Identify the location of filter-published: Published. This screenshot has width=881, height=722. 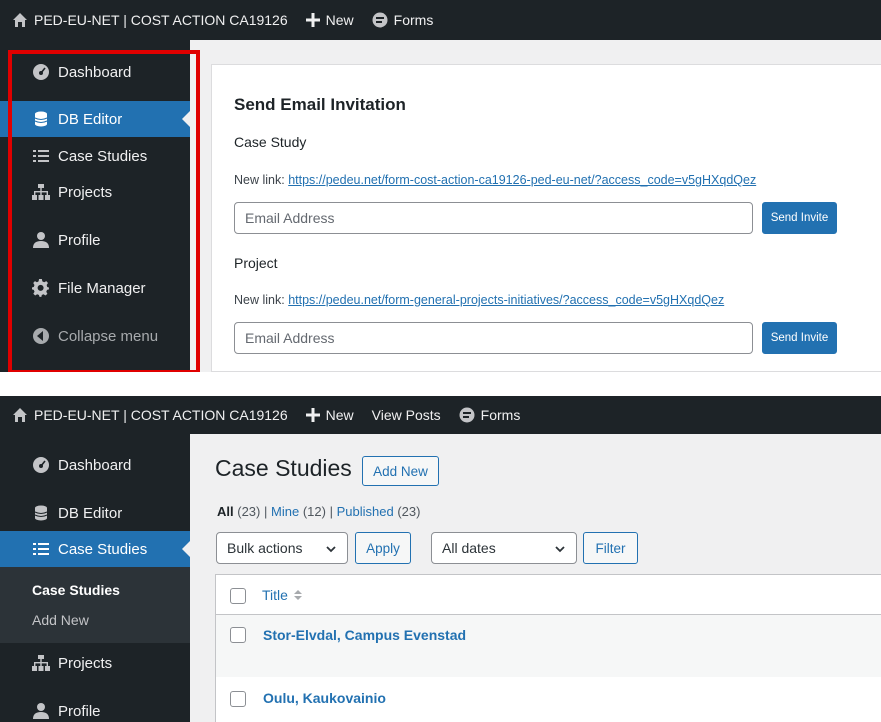
(365, 511).